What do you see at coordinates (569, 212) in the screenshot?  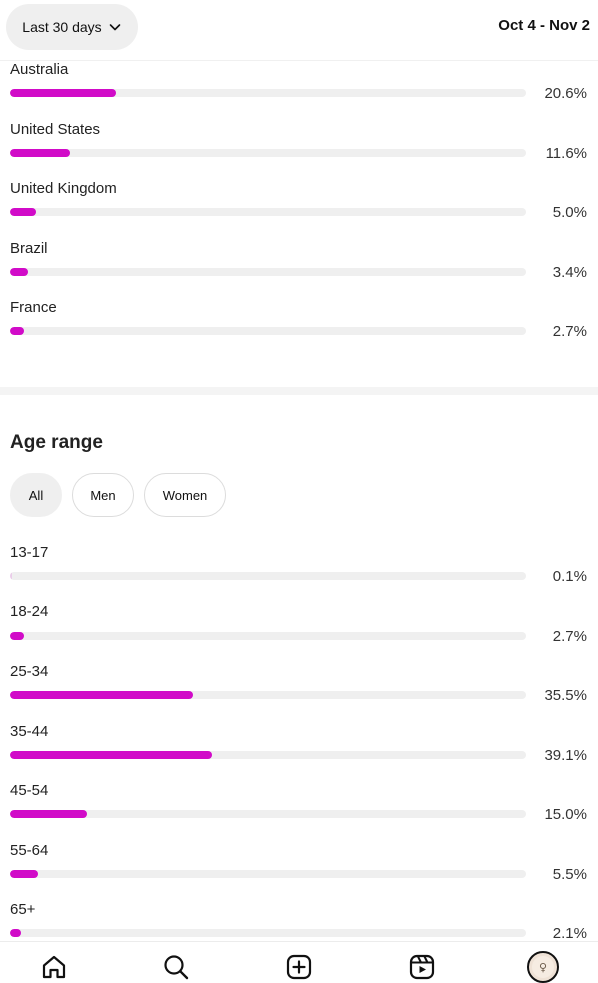 I see `country-percent: 5.0%` at bounding box center [569, 212].